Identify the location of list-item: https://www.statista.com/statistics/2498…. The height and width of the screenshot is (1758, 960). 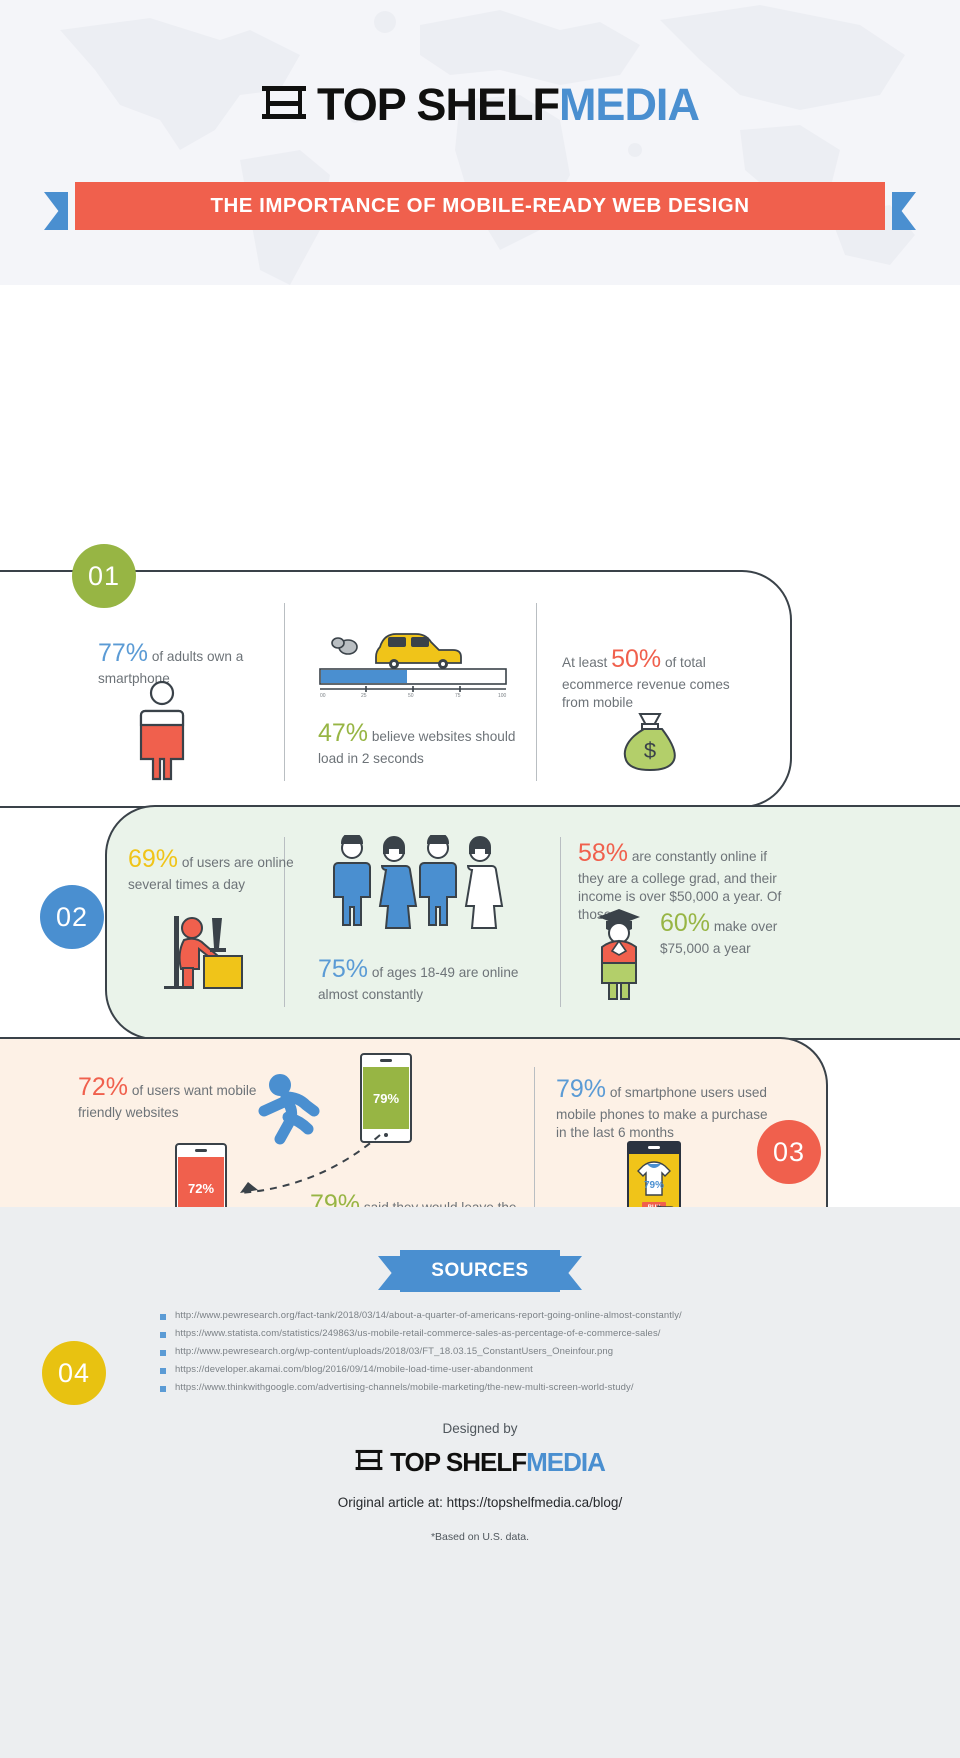
(421, 1333).